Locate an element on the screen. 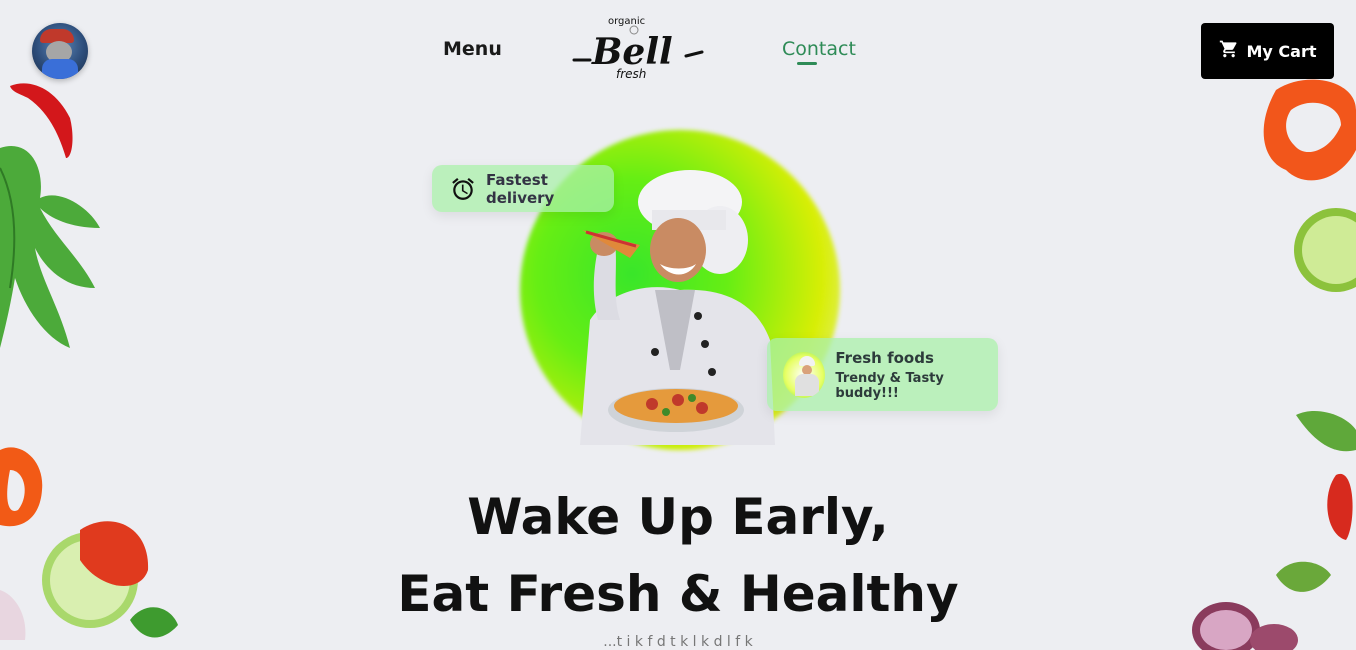 Image resolution: width=1356 pixels, height=650 pixels. cart-icon is located at coordinates (1229, 51).